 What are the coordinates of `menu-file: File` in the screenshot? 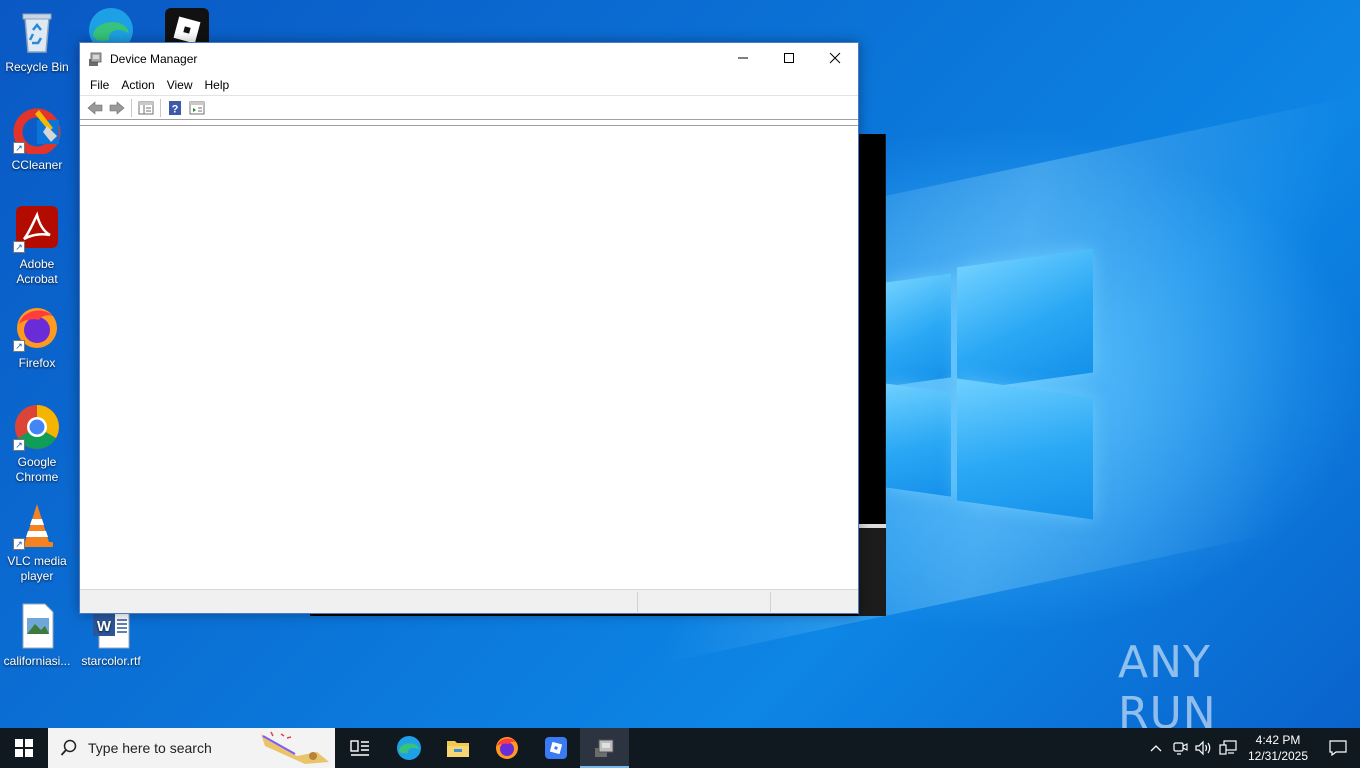 It's located at (99, 85).